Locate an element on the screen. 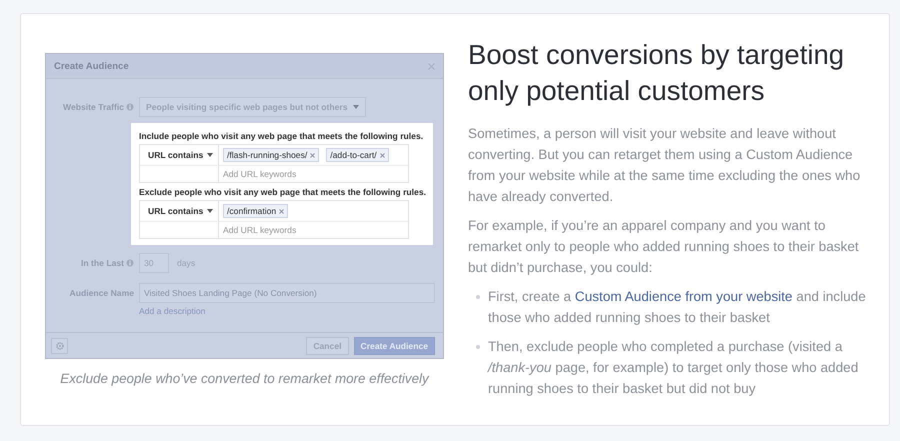 The width and height of the screenshot is (900, 441). url-tag: /confirmation is located at coordinates (255, 211).